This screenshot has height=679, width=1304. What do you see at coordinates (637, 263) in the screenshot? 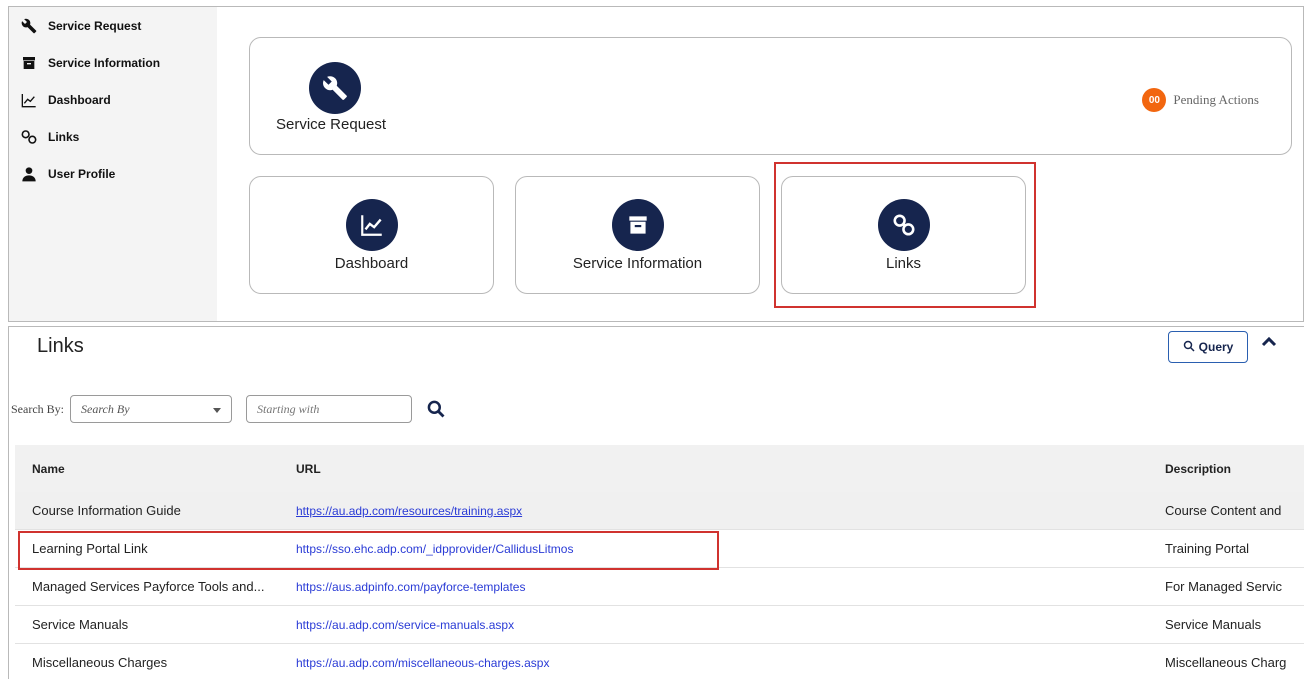
I see `tile-label: Service Information` at bounding box center [637, 263].